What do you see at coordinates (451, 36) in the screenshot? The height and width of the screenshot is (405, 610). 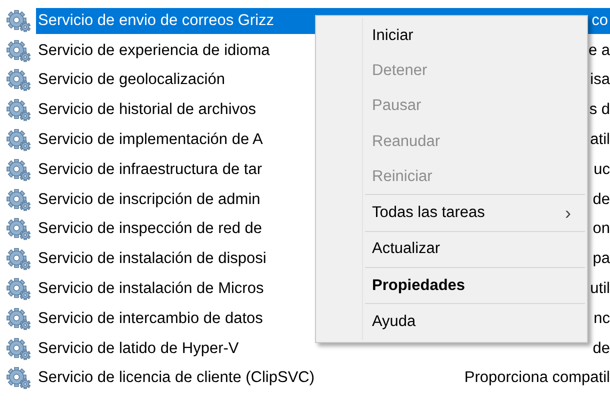 I see `menu-item: Iniciar` at bounding box center [451, 36].